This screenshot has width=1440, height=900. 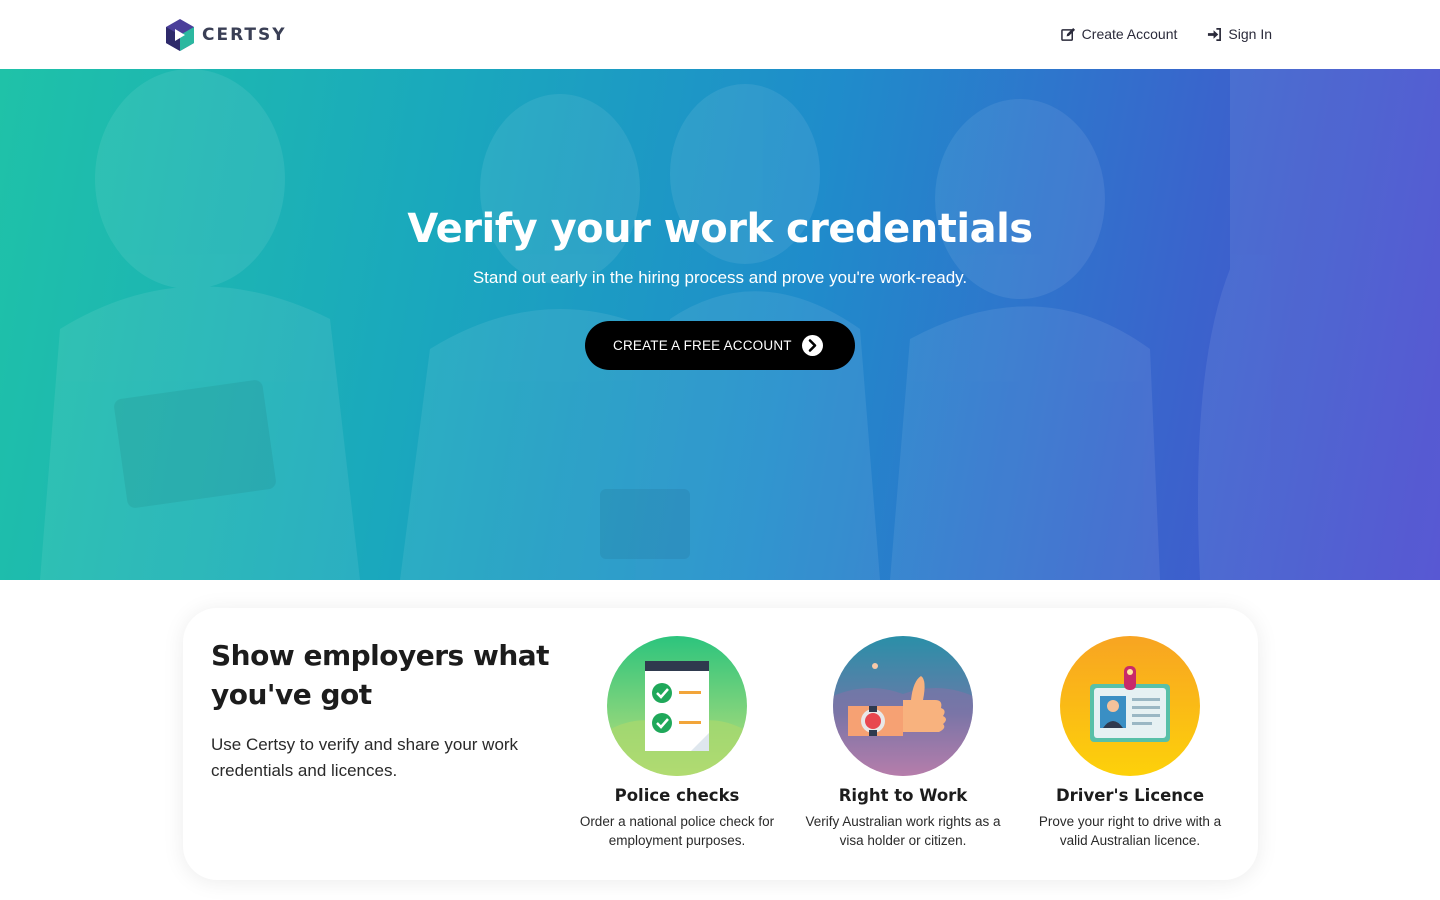 I want to click on sign-in-label: Sign In, so click(x=1250, y=34).